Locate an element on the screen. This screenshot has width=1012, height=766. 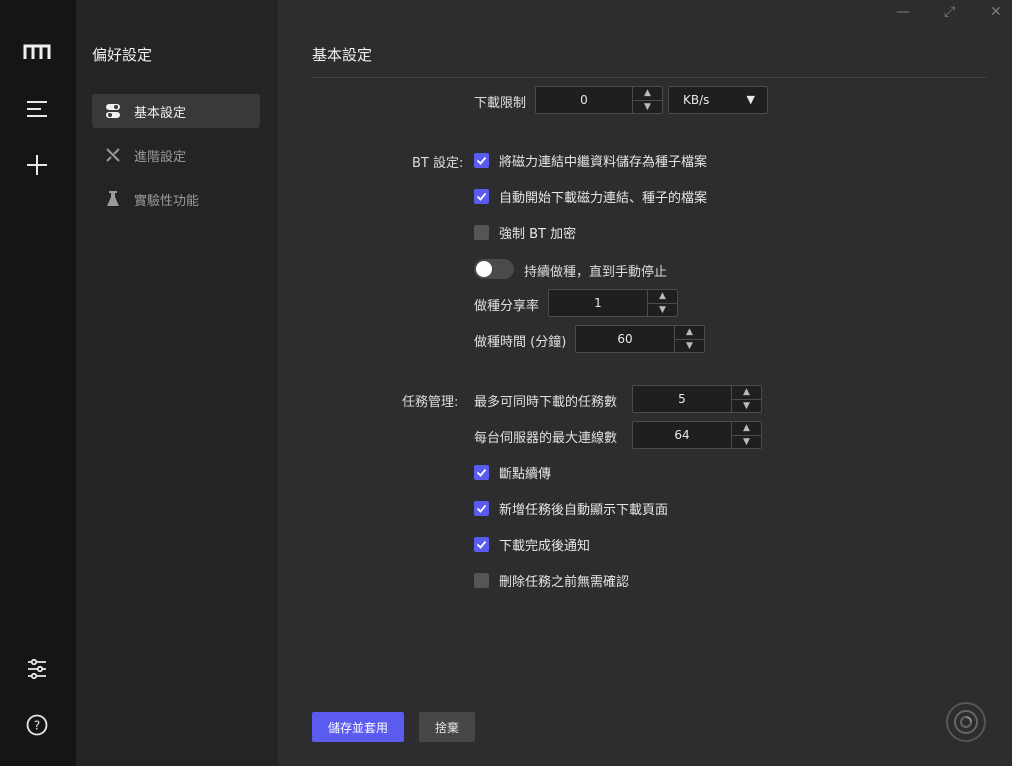
discard-button: 捨棄 is located at coordinates (447, 727).